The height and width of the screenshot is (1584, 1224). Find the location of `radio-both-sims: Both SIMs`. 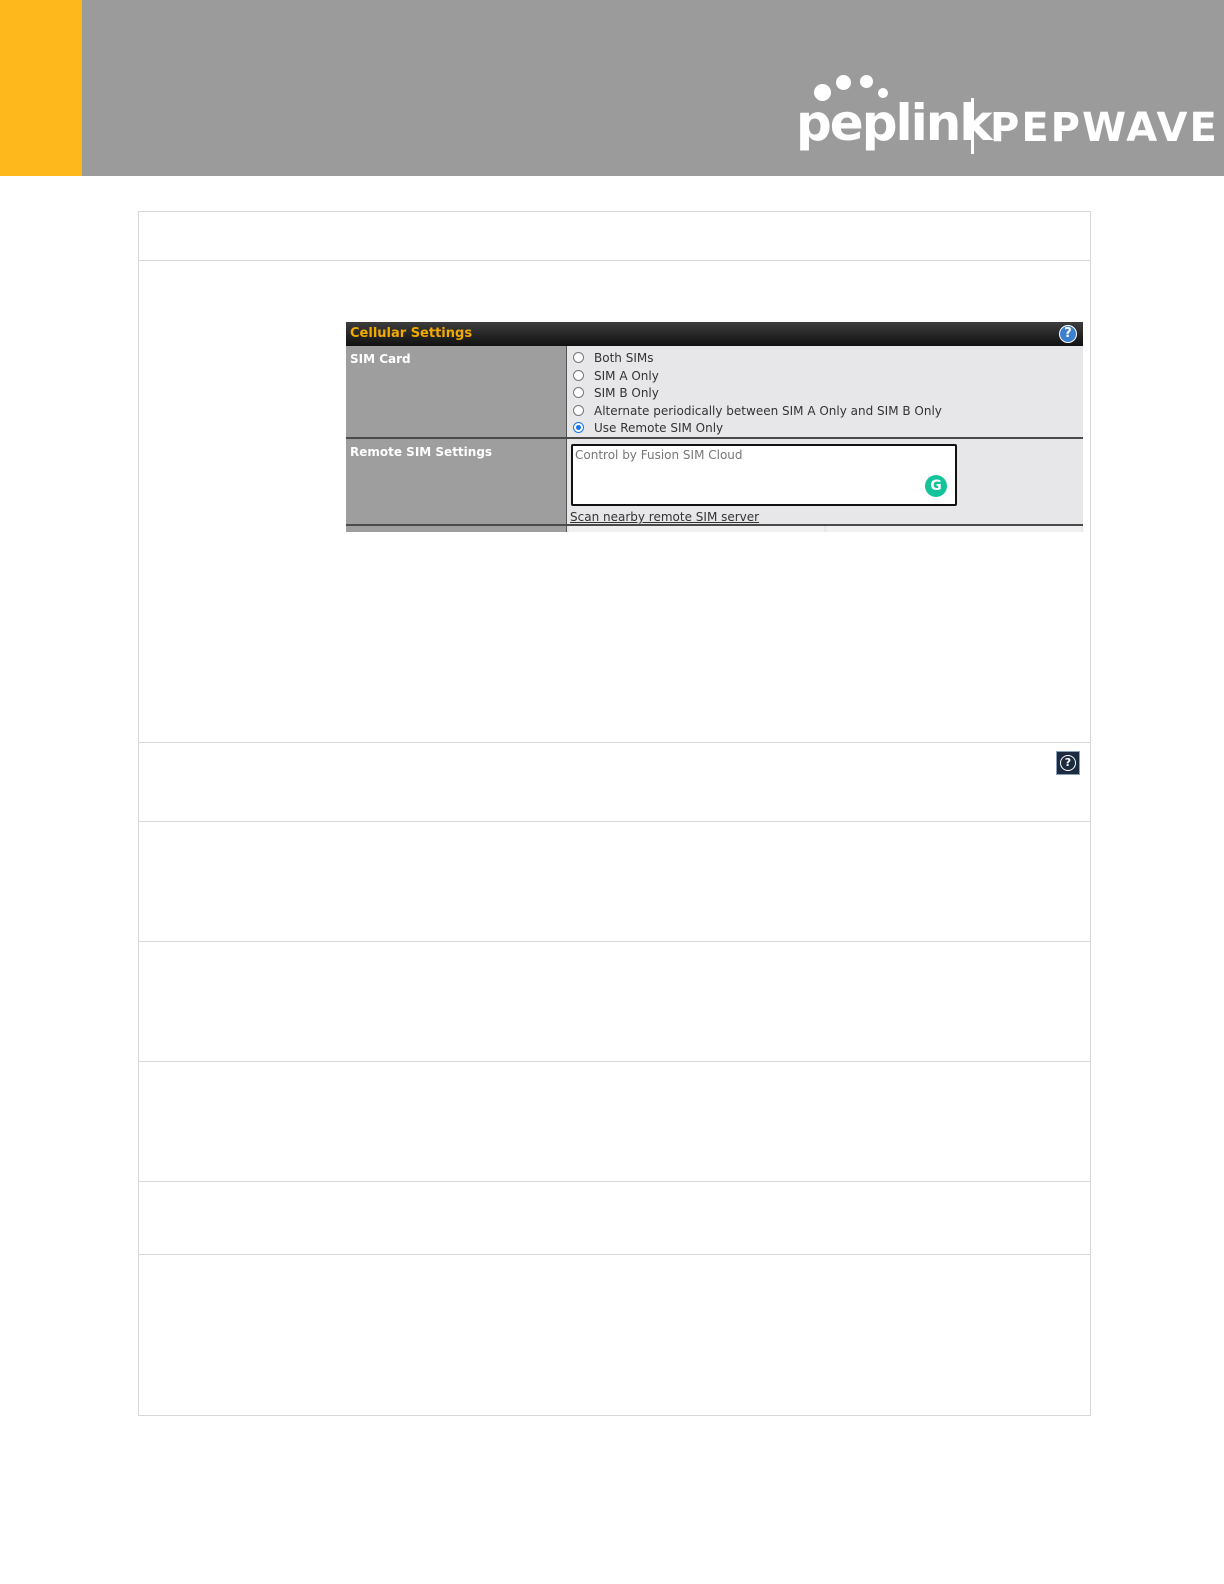

radio-both-sims: Both SIMs is located at coordinates (613, 357).